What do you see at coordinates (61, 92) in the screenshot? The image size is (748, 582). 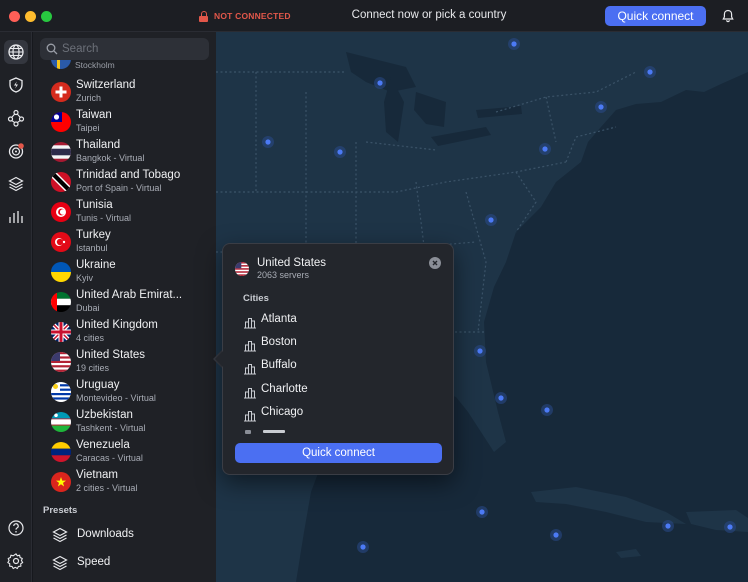 I see `switzerland-flag-icon` at bounding box center [61, 92].